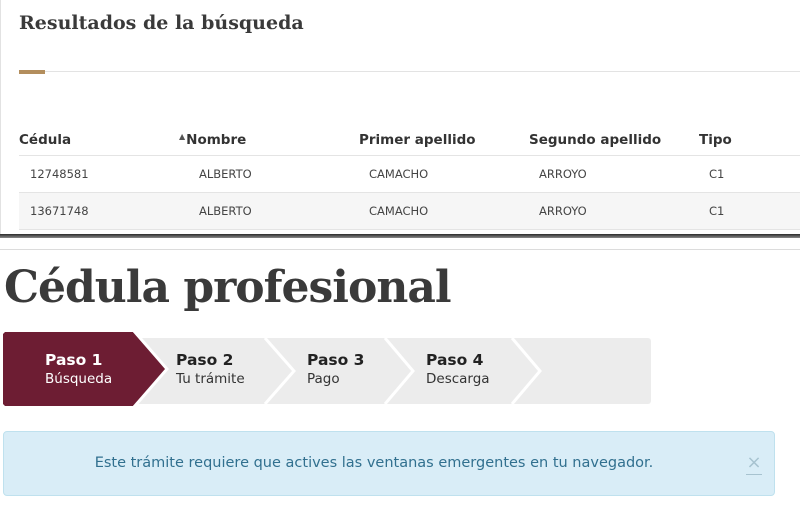 The width and height of the screenshot is (800, 505). I want to click on title-accent-bar, so click(32, 72).